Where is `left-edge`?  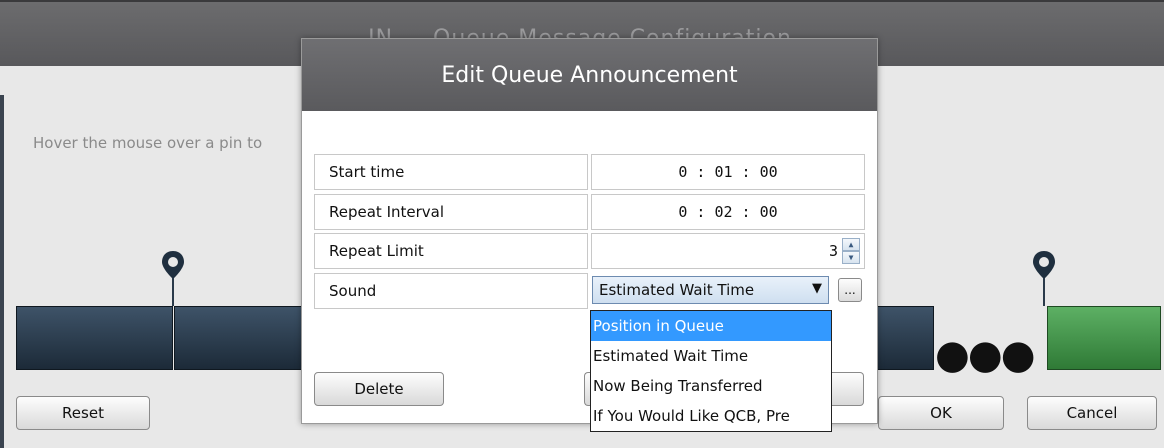 left-edge is located at coordinates (2, 271).